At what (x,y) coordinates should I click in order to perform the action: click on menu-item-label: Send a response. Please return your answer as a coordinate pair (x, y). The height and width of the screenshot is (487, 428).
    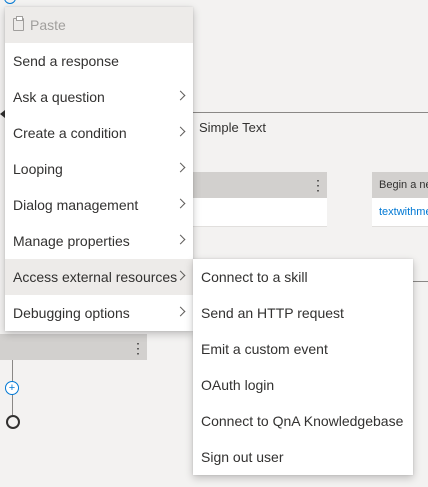
    Looking at the image, I should click on (66, 61).